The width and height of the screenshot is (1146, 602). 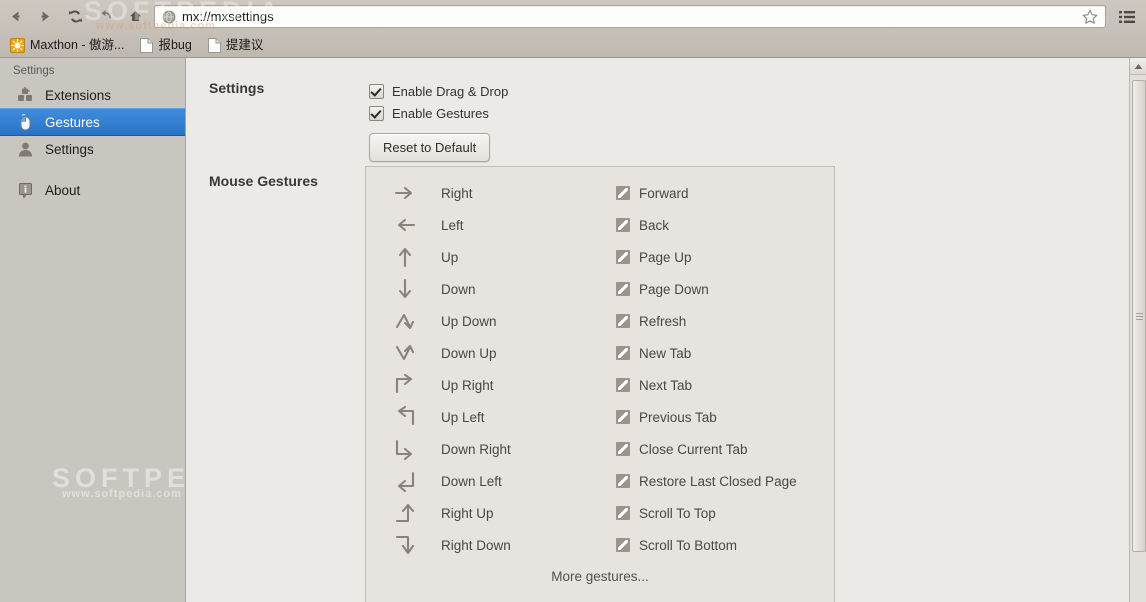 What do you see at coordinates (458, 289) in the screenshot?
I see `gesture-name: Down` at bounding box center [458, 289].